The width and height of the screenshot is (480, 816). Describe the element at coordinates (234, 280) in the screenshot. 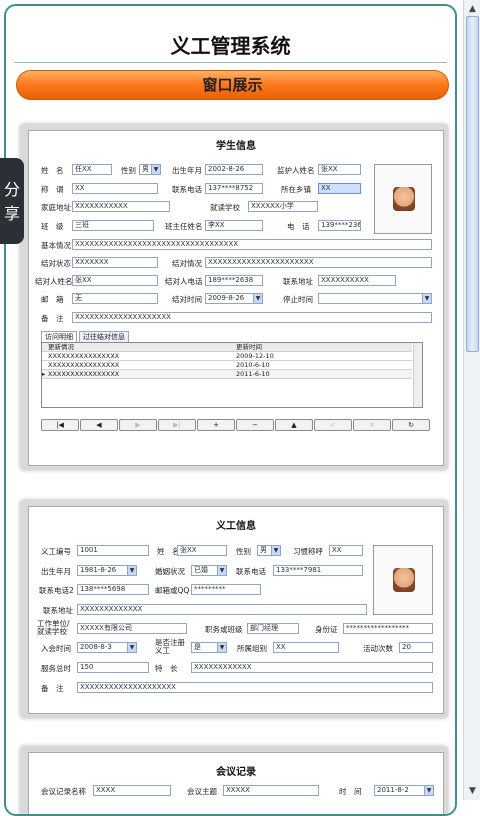

I see `pair-phone-field: 189****2638` at that location.